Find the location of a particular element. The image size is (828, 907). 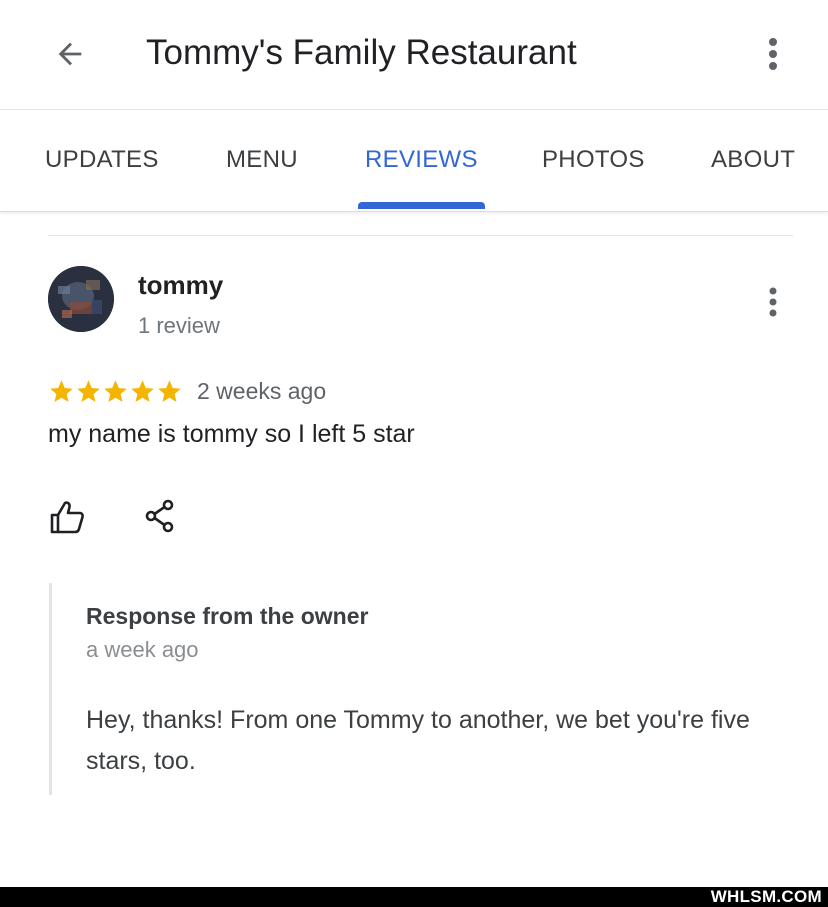

share-icon is located at coordinates (159, 516).